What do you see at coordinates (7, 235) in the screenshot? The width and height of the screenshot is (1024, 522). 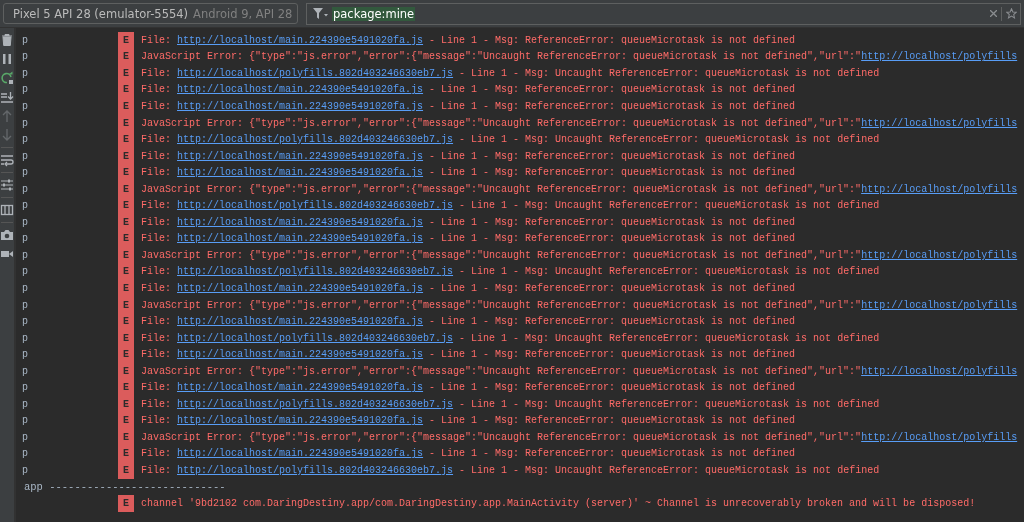 I see `camera-icon` at bounding box center [7, 235].